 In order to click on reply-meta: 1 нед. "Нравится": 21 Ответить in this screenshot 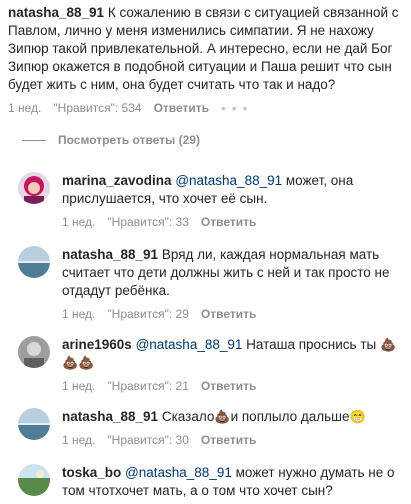, I will do `click(233, 386)`.